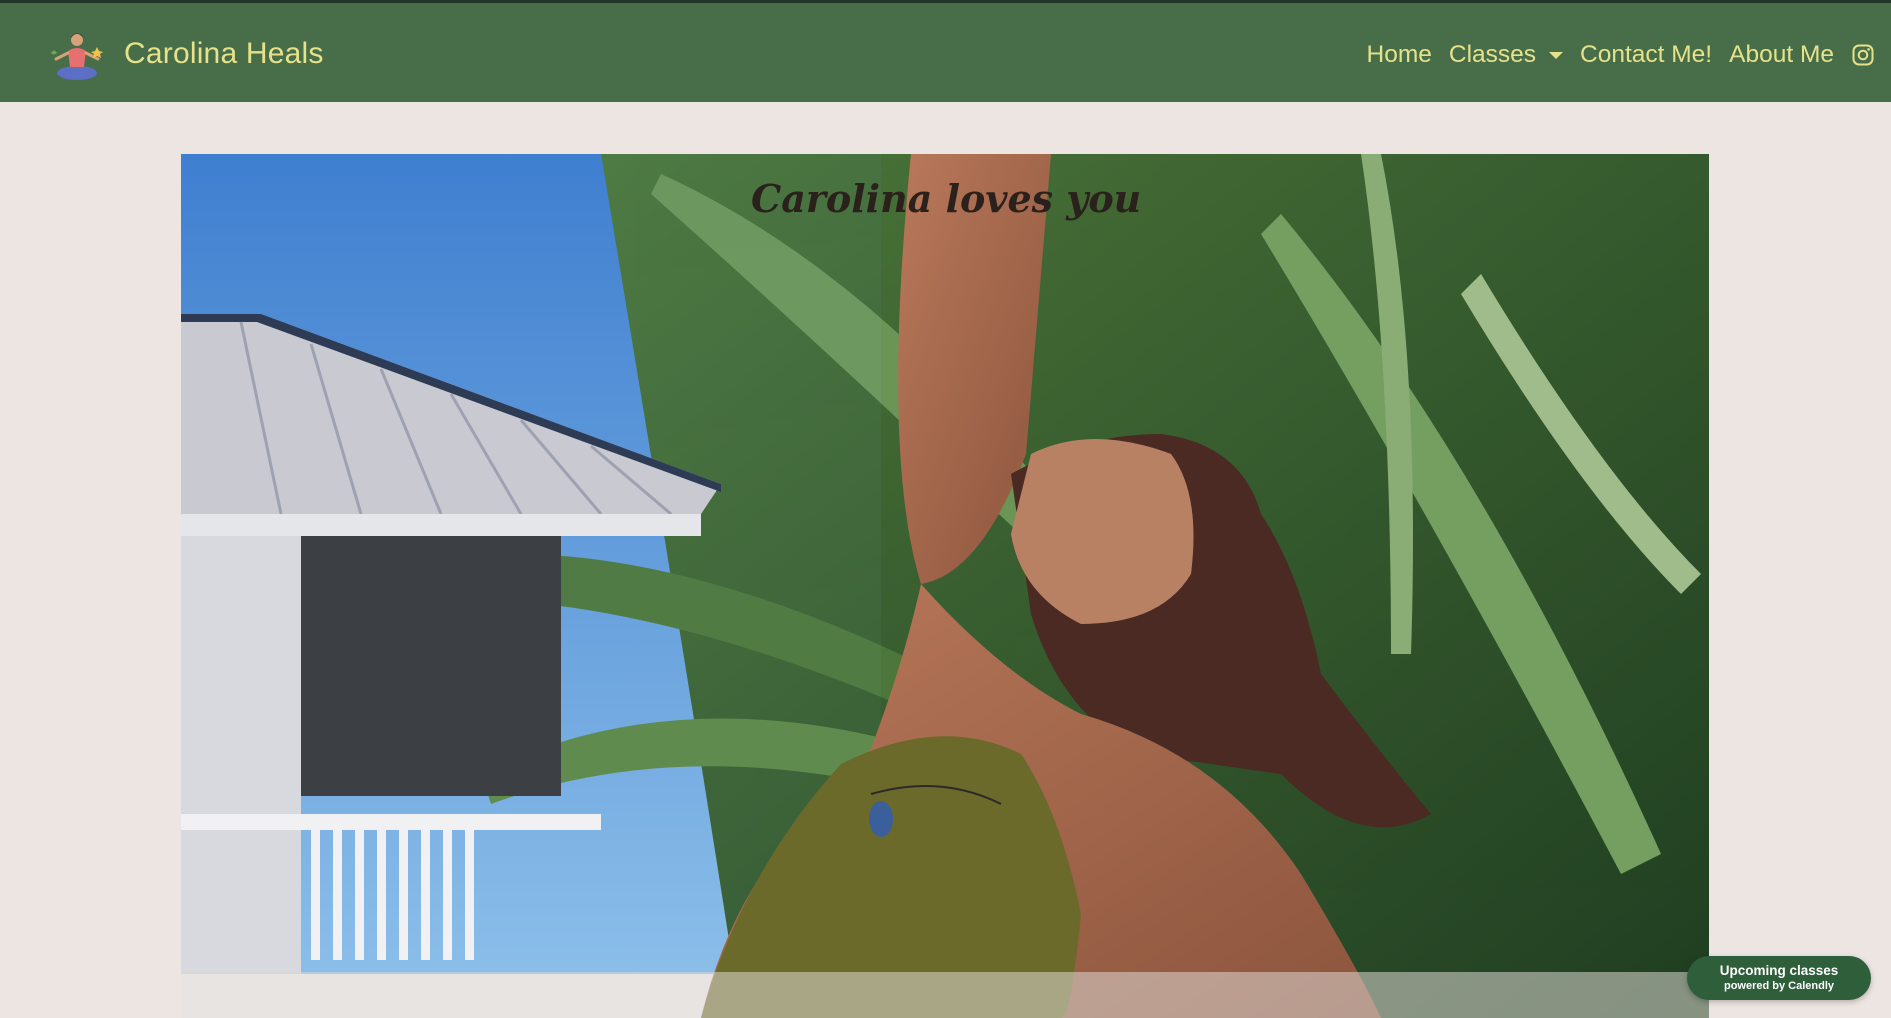 The height and width of the screenshot is (1018, 1891). Describe the element at coordinates (1781, 55) in the screenshot. I see `nav-about-link: About Me` at that location.